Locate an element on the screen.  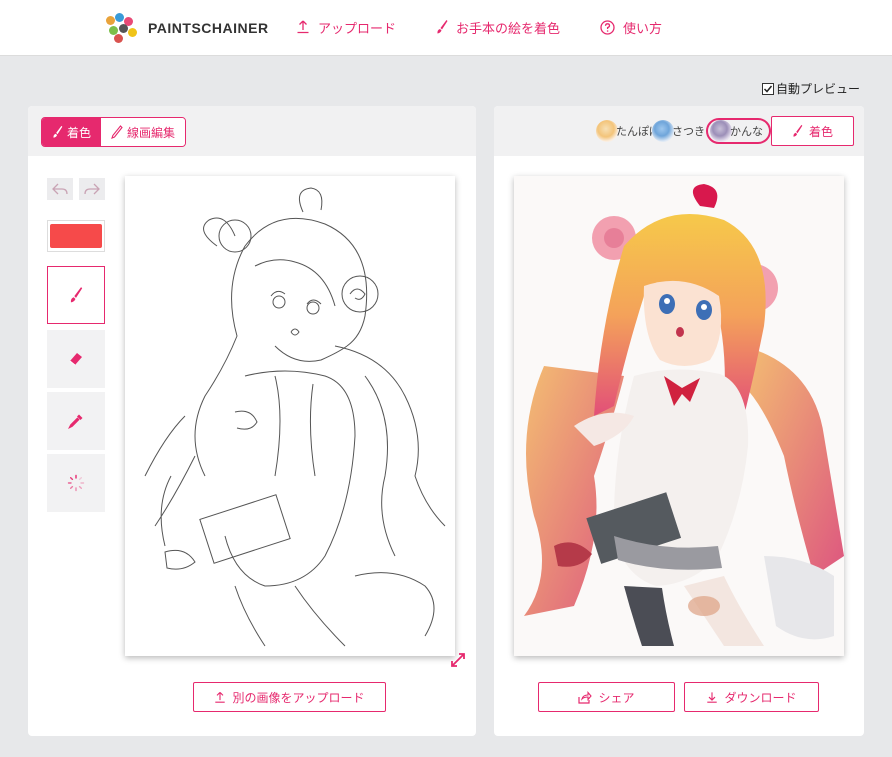
style-tanpopo: たんぽぽ is located at coordinates (628, 131).